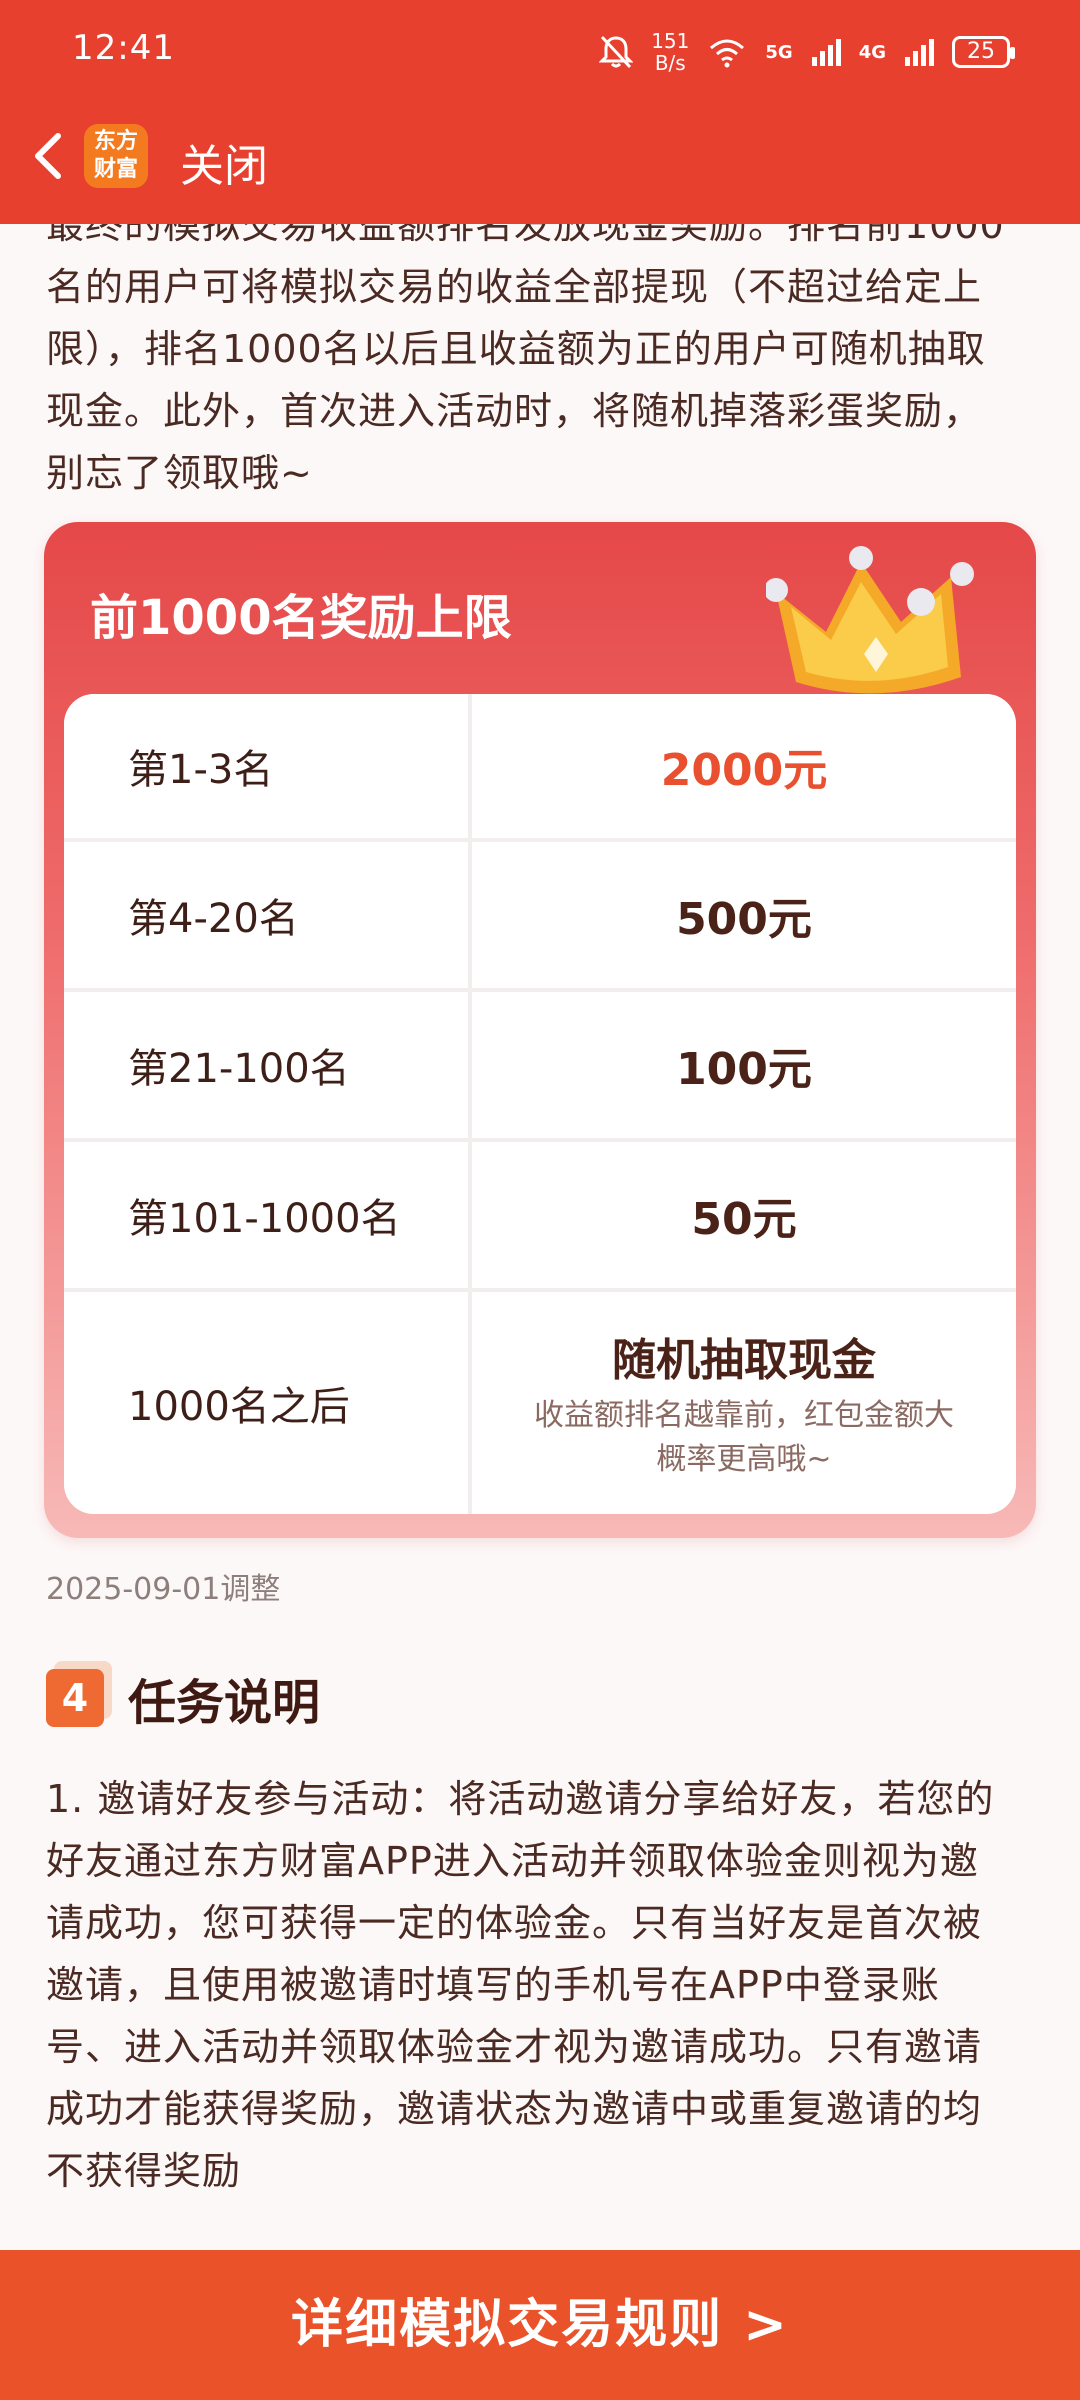 The image size is (1080, 2400). Describe the element at coordinates (744, 1438) in the screenshot. I see `reward-note: 收益额排名越靠前，红包金额大 概率更高哦~` at that location.